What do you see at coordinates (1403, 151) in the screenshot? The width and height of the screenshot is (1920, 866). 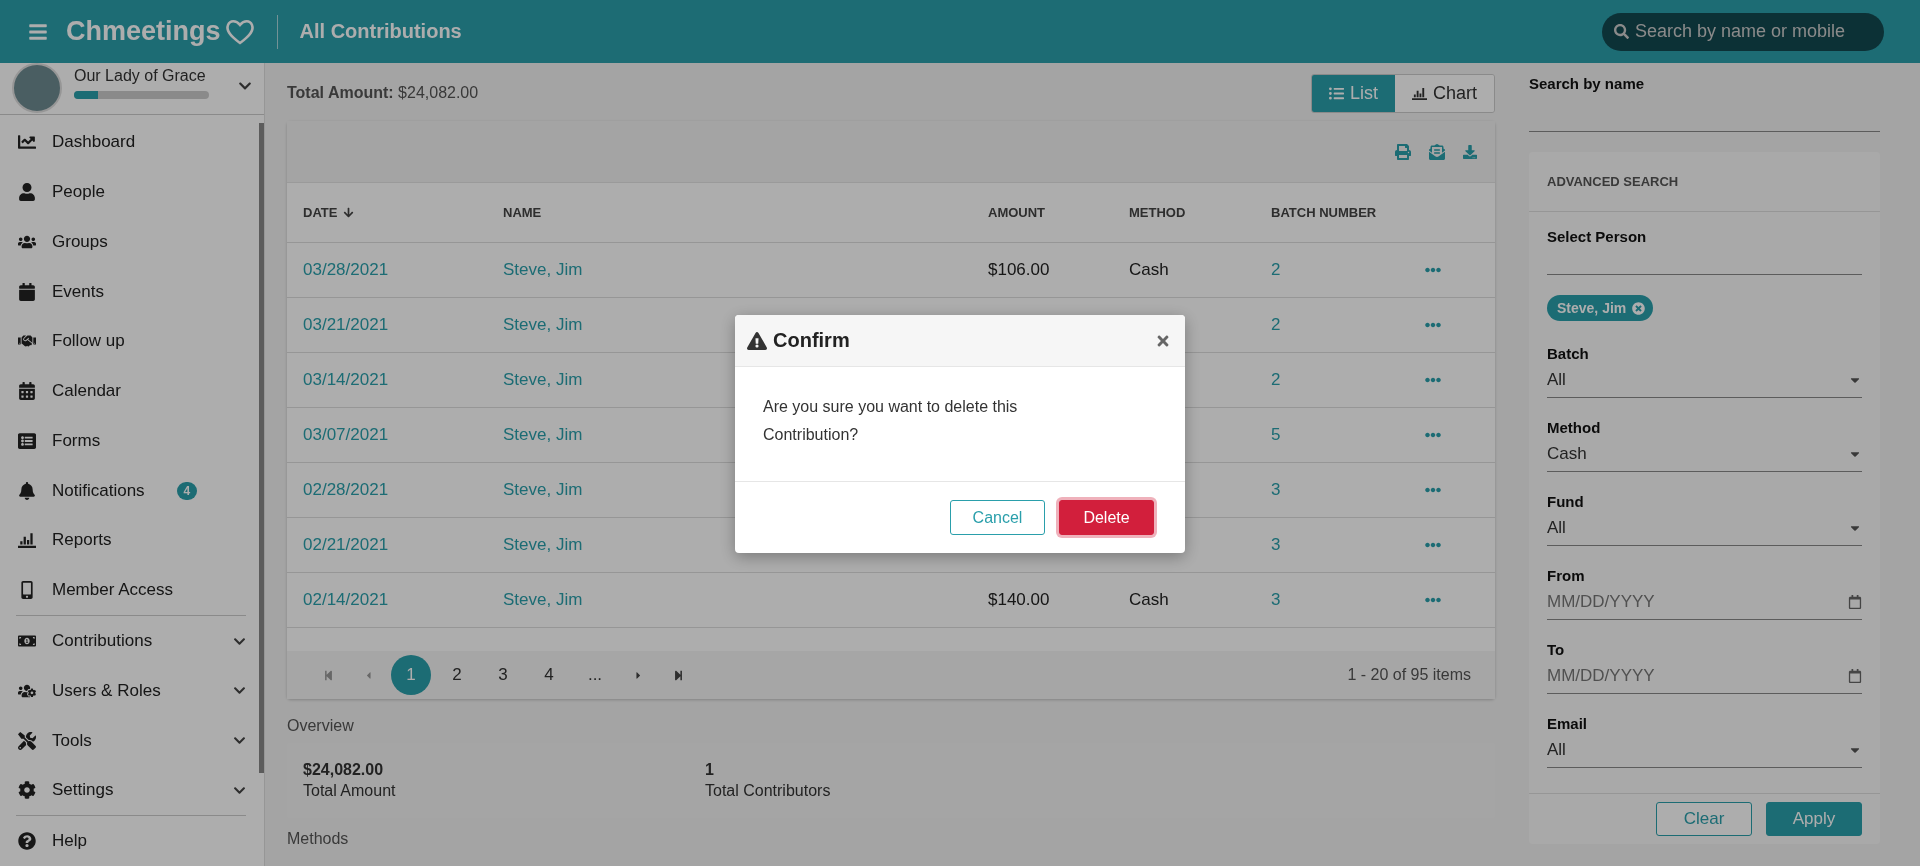 I see `print-icon` at bounding box center [1403, 151].